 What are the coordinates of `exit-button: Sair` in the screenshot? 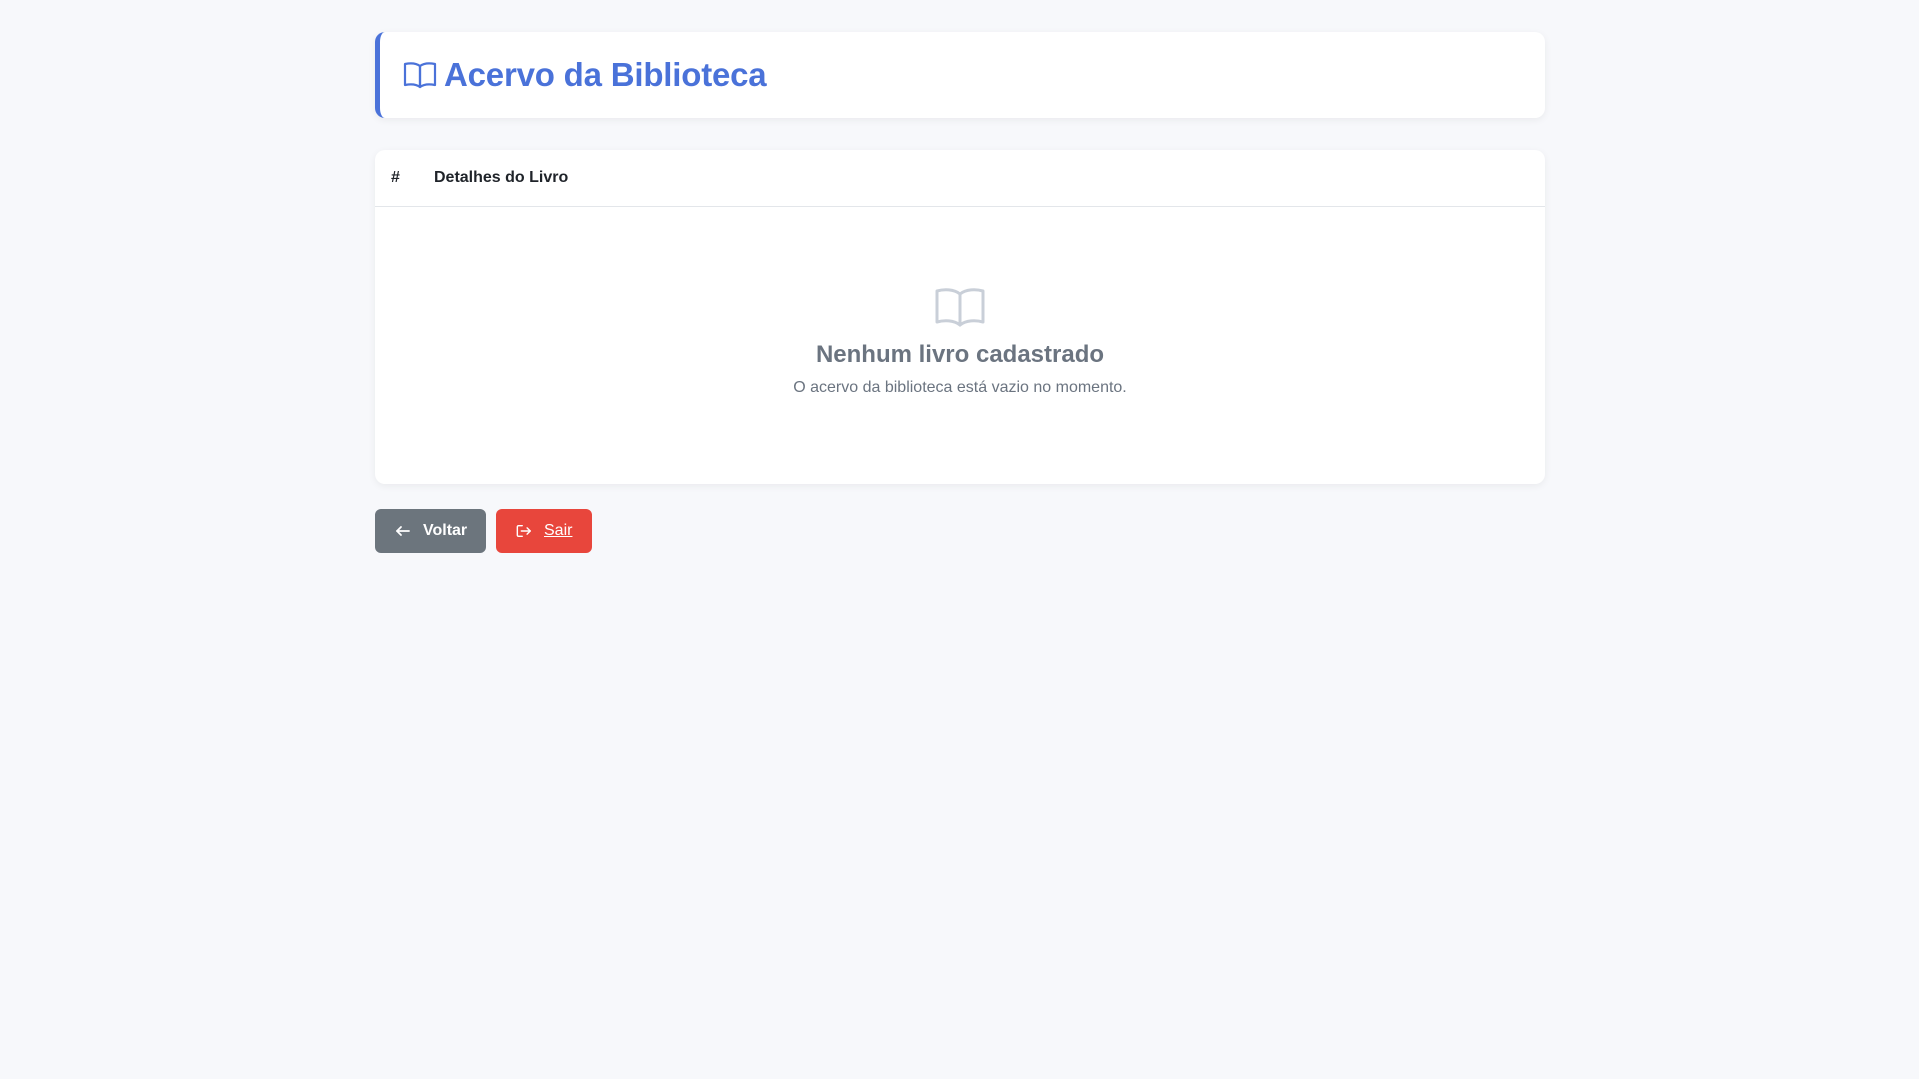 It's located at (544, 531).